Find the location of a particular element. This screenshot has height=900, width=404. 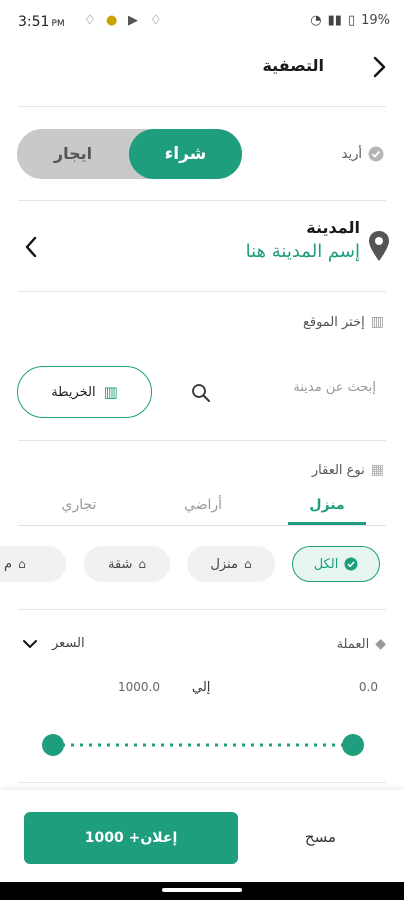

location-label: إختر الموقع is located at coordinates (333, 322).